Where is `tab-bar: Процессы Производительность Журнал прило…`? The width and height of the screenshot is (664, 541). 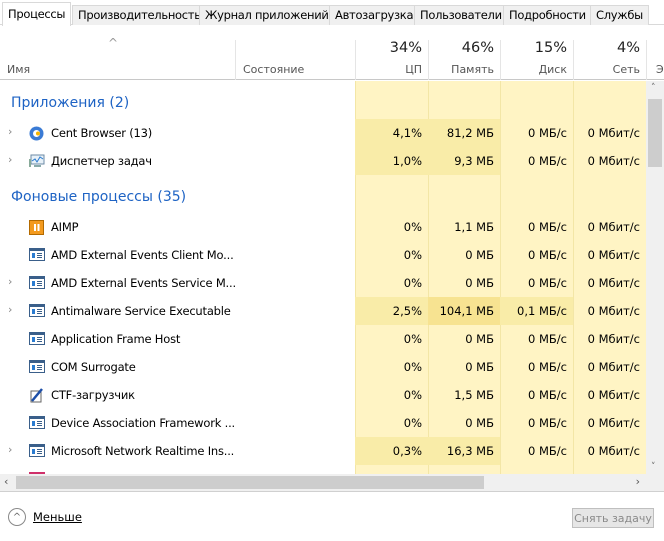 tab-bar: Процессы Производительность Журнал прило… is located at coordinates (332, 13).